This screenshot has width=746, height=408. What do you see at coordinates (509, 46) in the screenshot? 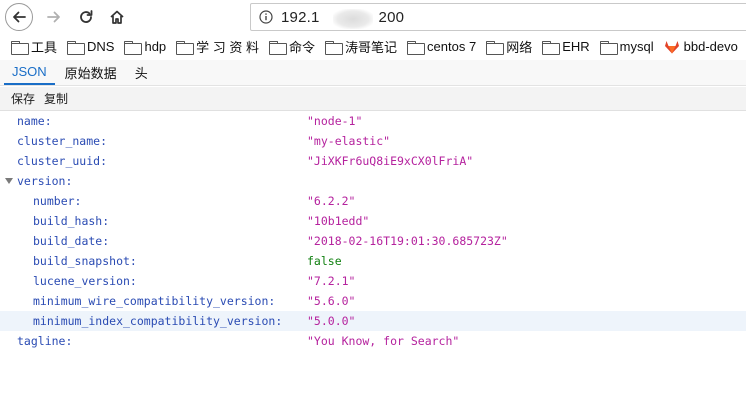
I see `bookmark-folder-network: 网络` at bounding box center [509, 46].